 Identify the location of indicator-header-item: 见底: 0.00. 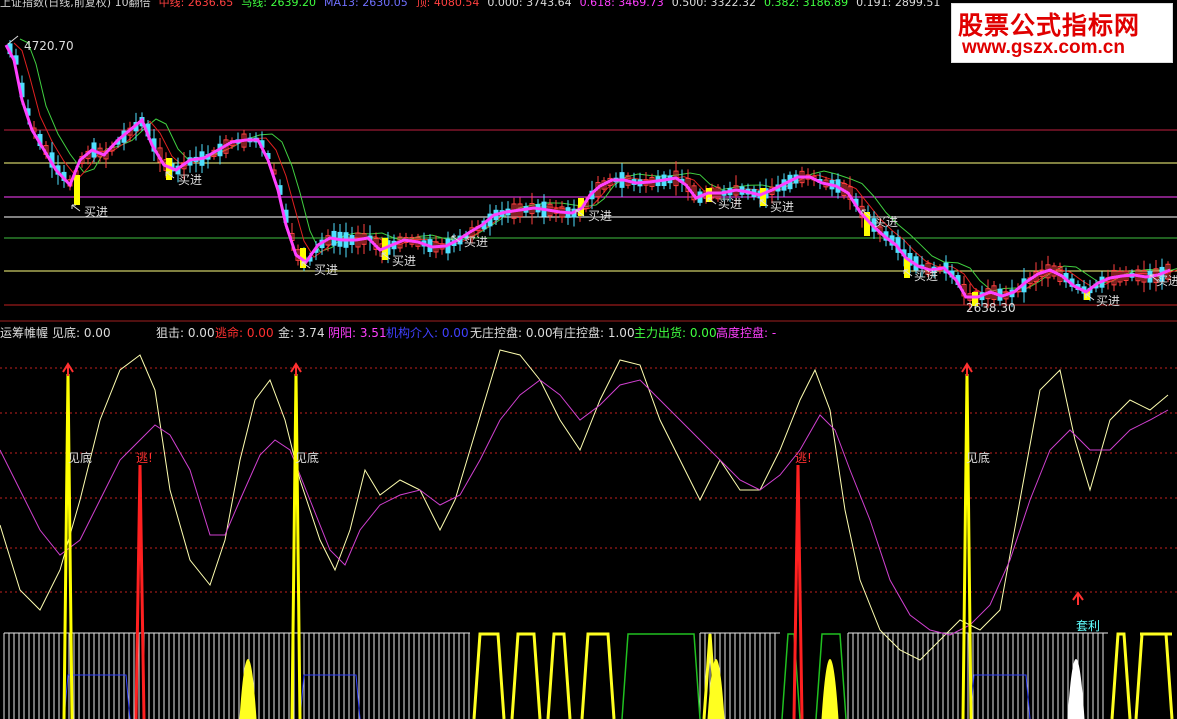
(81, 333).